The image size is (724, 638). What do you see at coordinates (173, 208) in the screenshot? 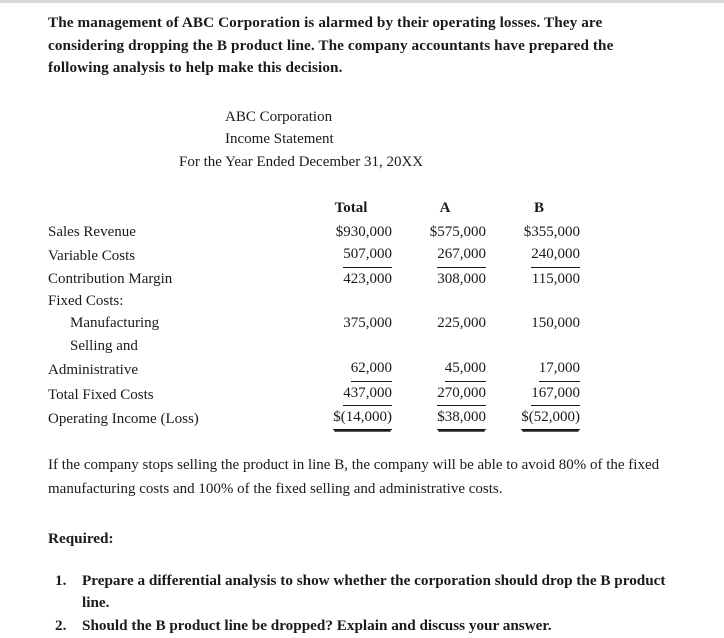
I see `column-header-blank` at bounding box center [173, 208].